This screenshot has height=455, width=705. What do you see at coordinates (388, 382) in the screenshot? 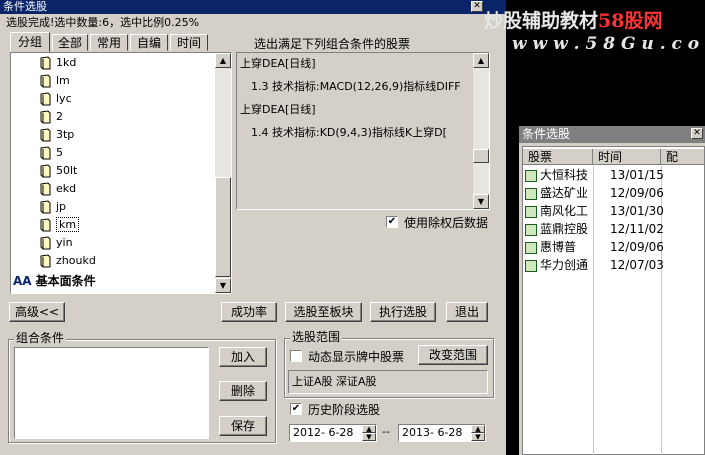
I see `range-display: 上证A股 深证A股` at bounding box center [388, 382].